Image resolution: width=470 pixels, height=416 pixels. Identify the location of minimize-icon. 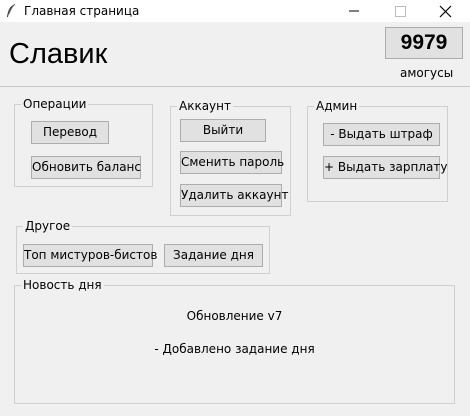
(354, 11).